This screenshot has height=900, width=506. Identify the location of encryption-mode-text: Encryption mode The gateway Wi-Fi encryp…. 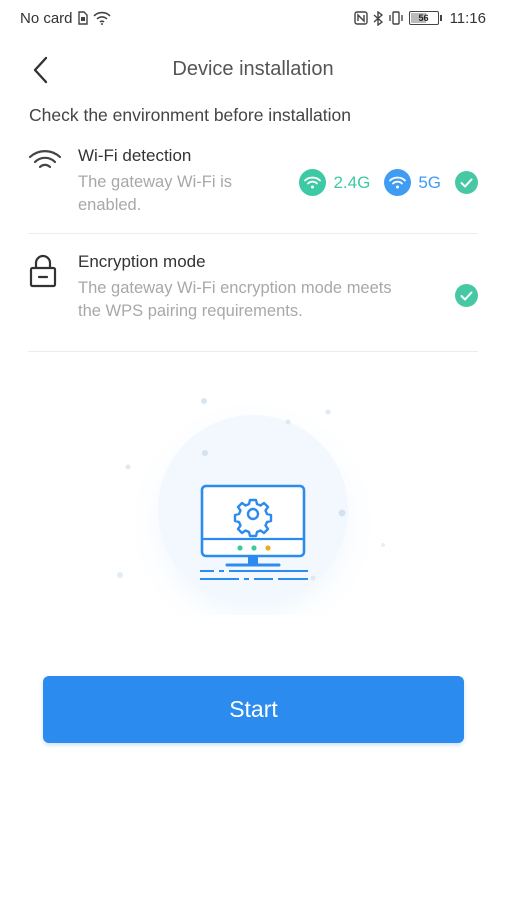
(278, 299).